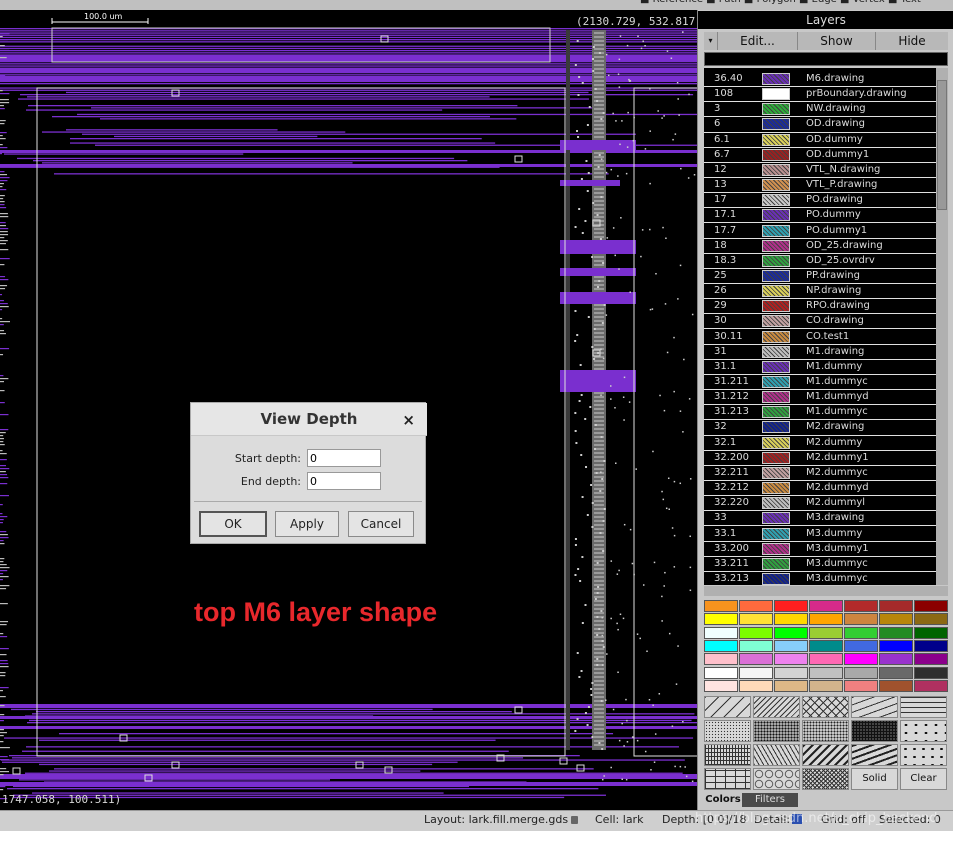 The width and height of the screenshot is (953, 841). I want to click on tab-filters: Filters, so click(770, 800).